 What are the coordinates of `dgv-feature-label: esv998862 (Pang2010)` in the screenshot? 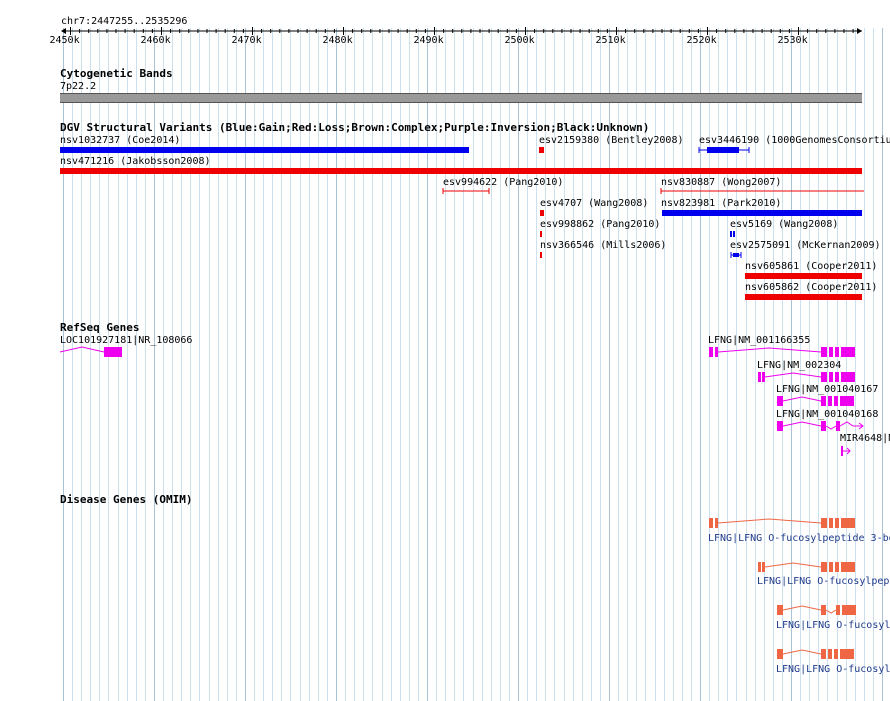 It's located at (600, 224).